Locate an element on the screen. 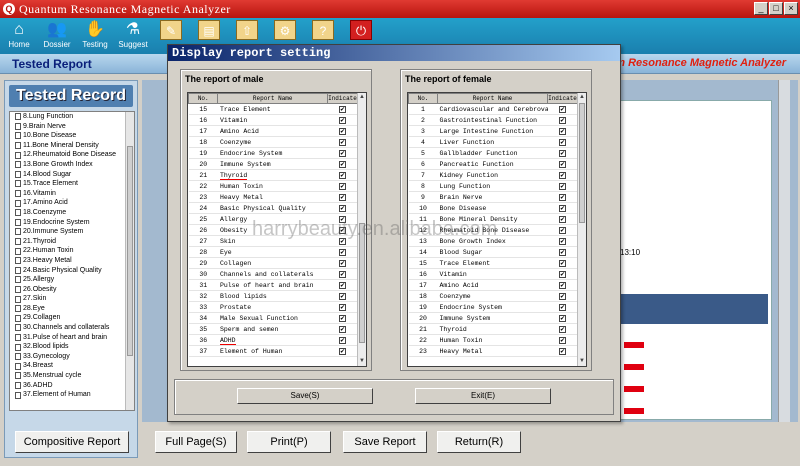 Image resolution: width=800 pixels, height=466 pixels. list-item: 17.Amino Acid is located at coordinates (72, 203).